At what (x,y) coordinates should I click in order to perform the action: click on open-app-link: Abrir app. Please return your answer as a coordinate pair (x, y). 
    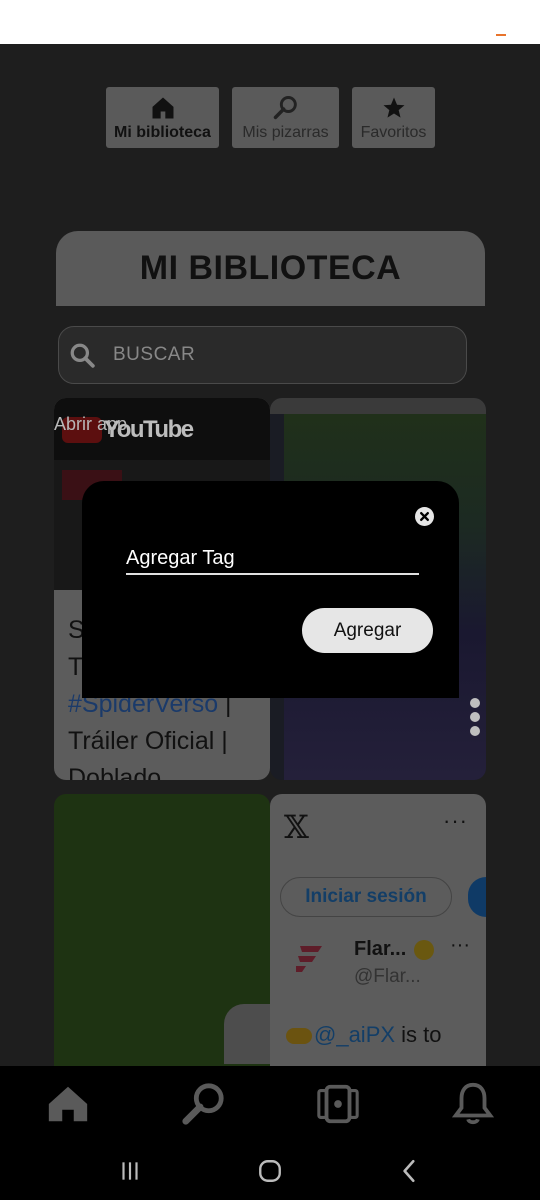
    Looking at the image, I should click on (90, 424).